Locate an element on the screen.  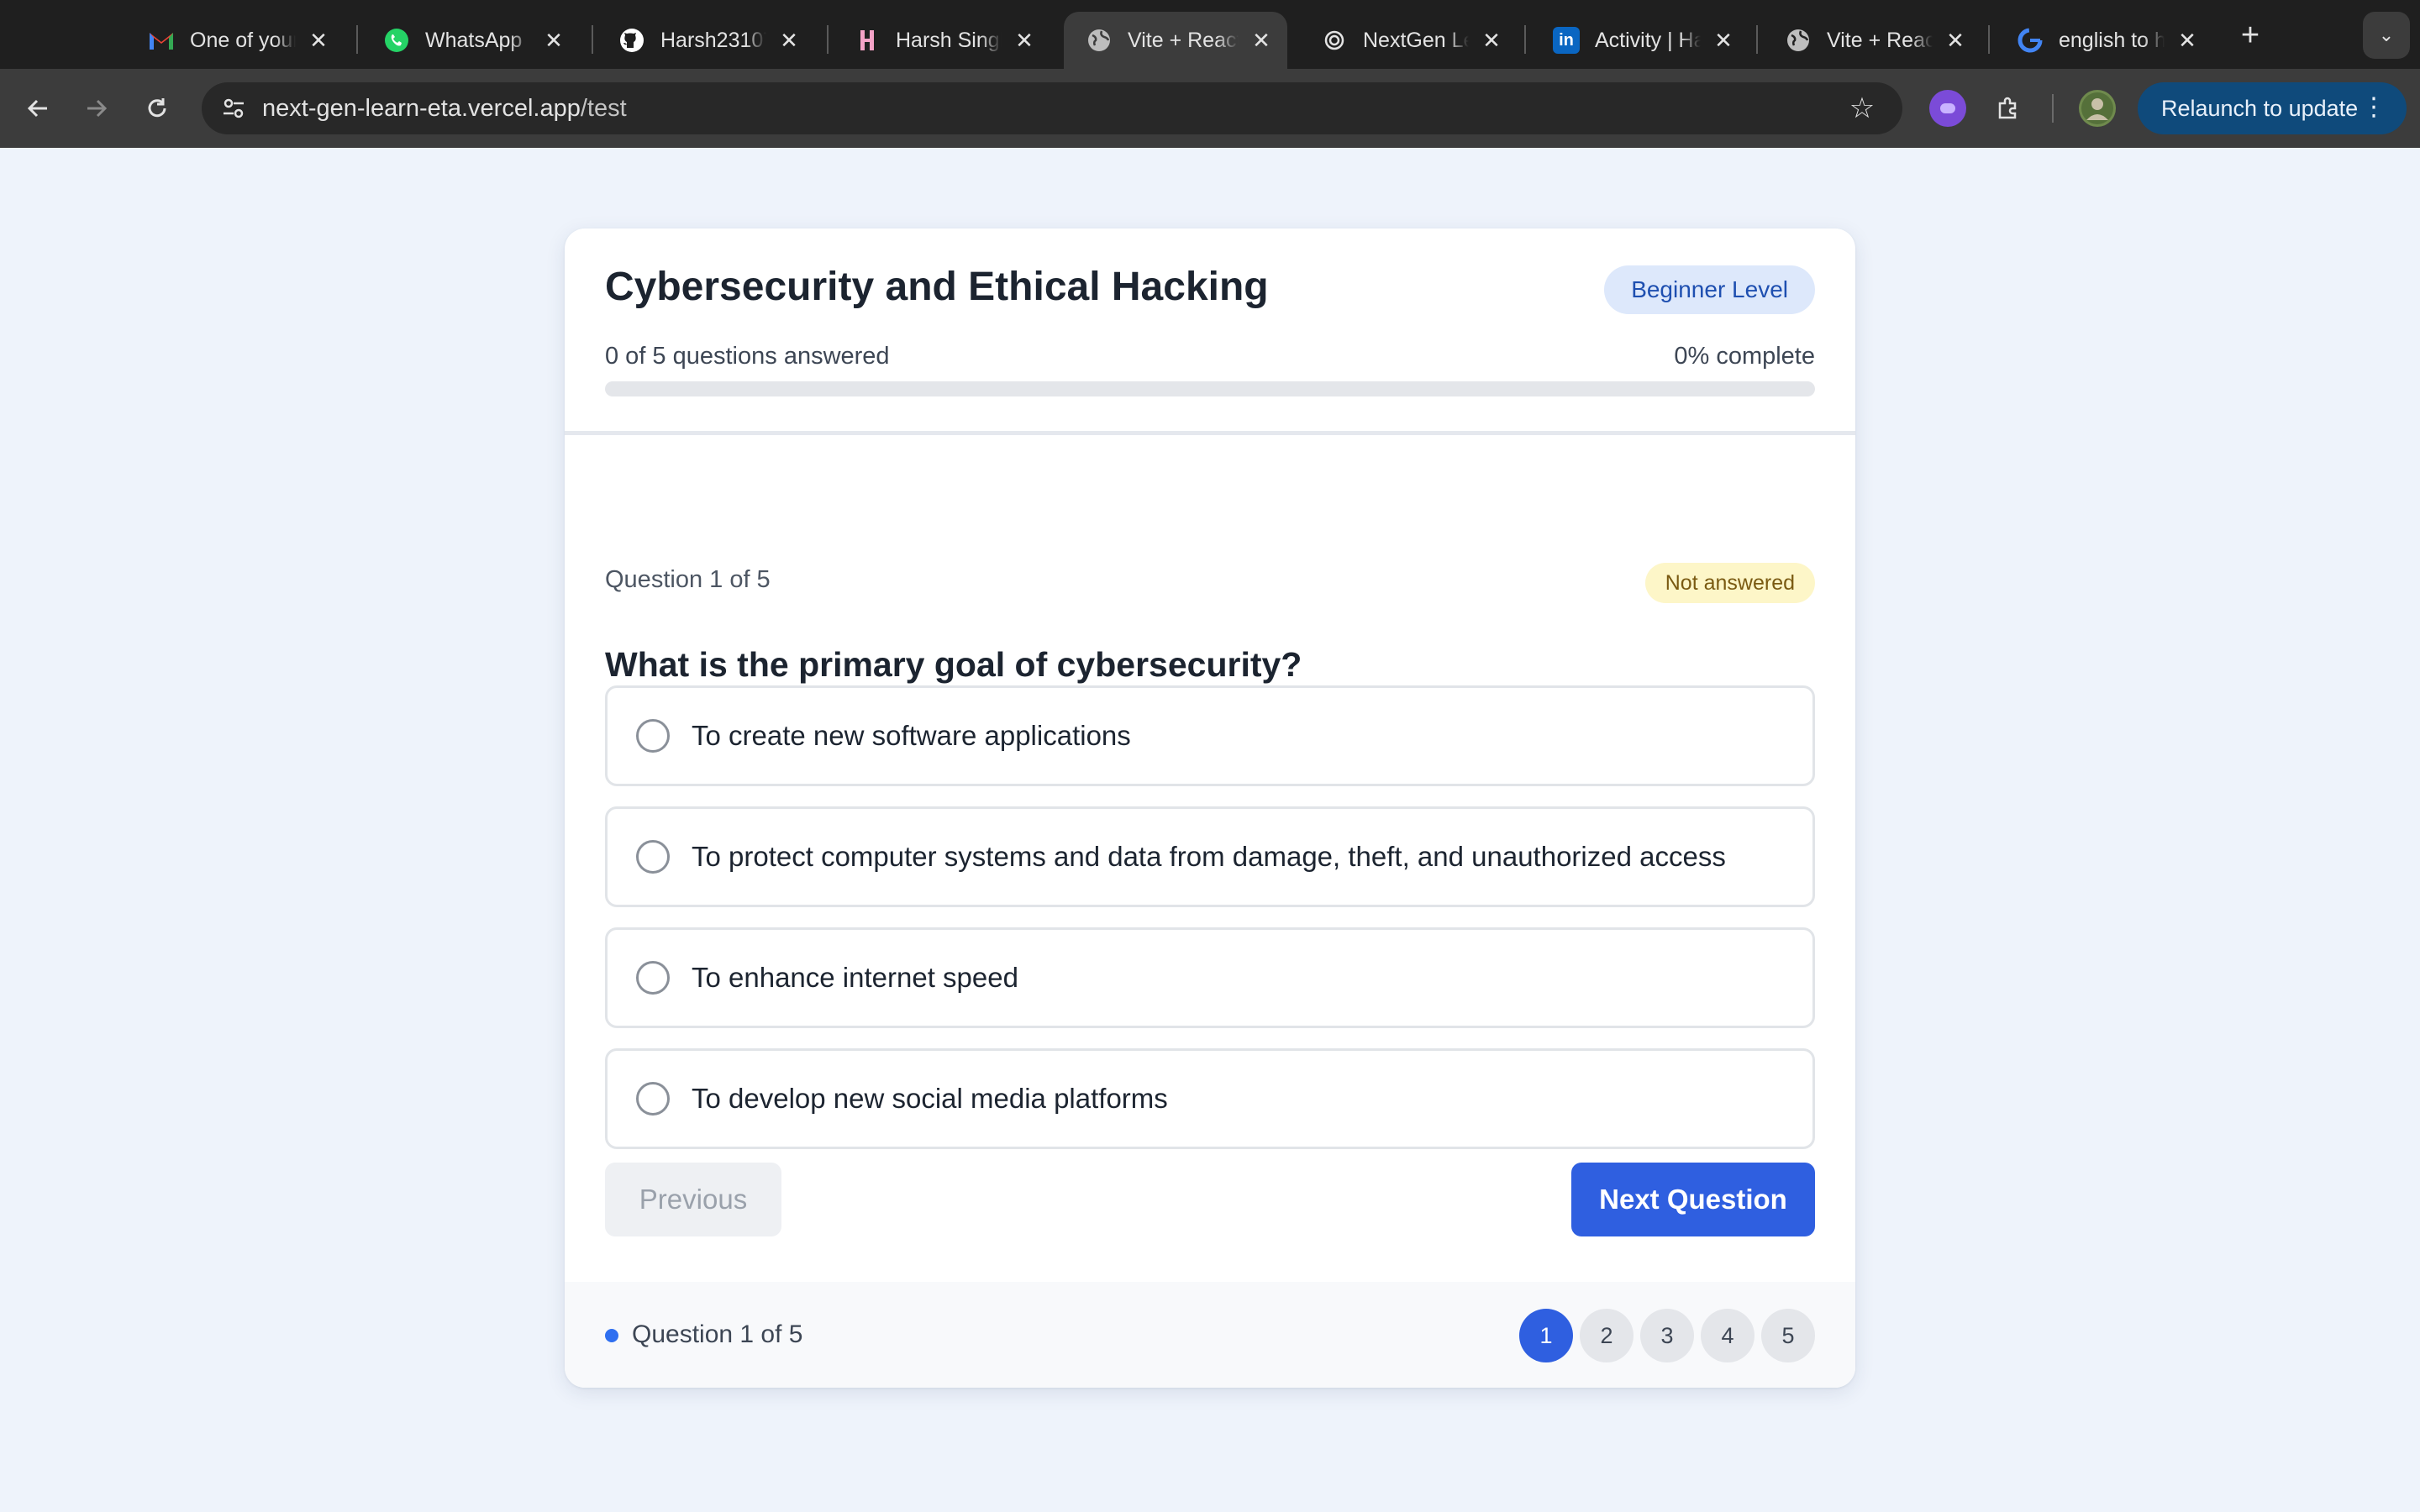
new-tab-plus-icon: + is located at coordinates (2250, 35).